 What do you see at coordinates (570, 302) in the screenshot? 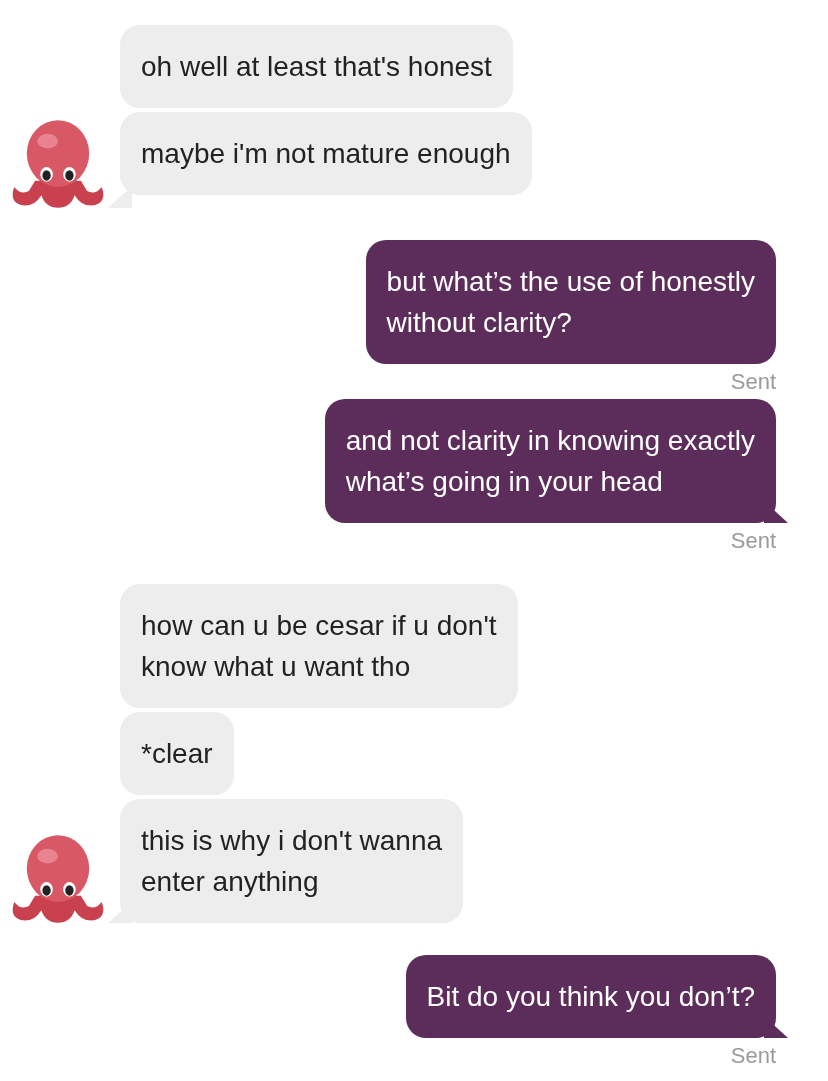
I see `message-bubble: but what’s the use of honestly without clarity?` at bounding box center [570, 302].